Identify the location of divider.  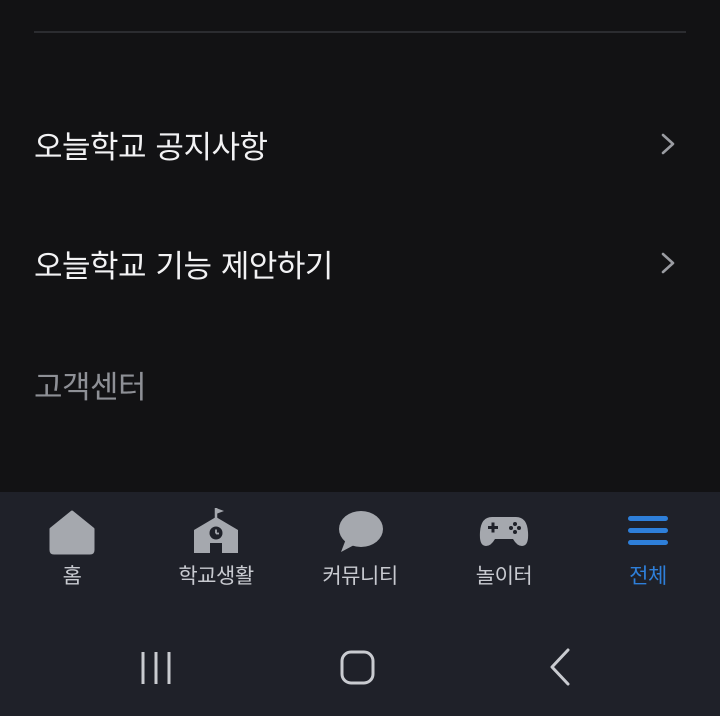
(360, 32).